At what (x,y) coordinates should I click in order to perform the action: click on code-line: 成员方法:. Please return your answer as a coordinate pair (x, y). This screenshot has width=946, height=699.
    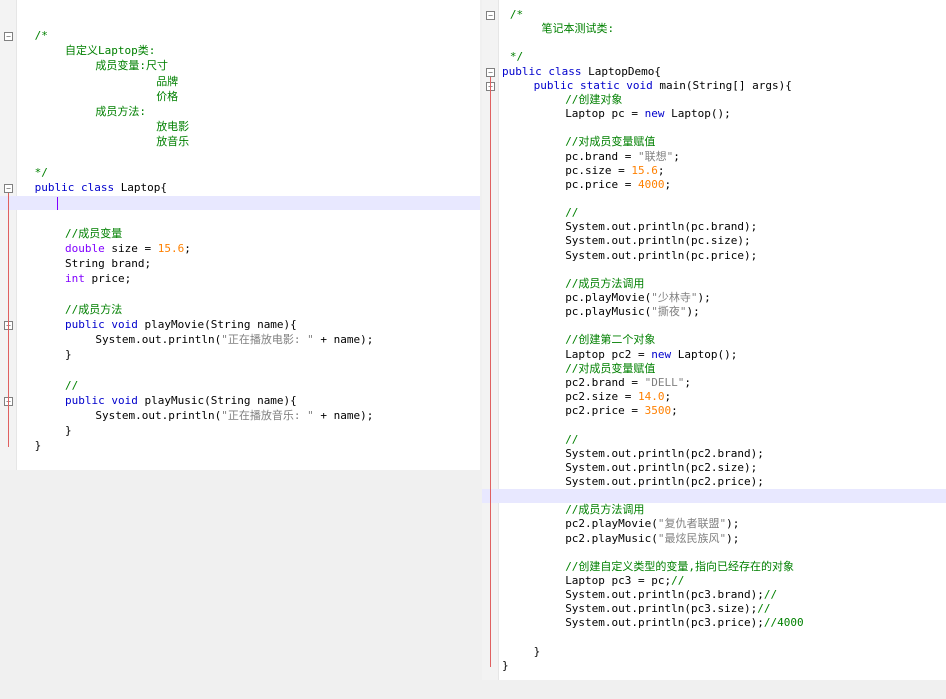
    Looking at the image, I should click on (240, 112).